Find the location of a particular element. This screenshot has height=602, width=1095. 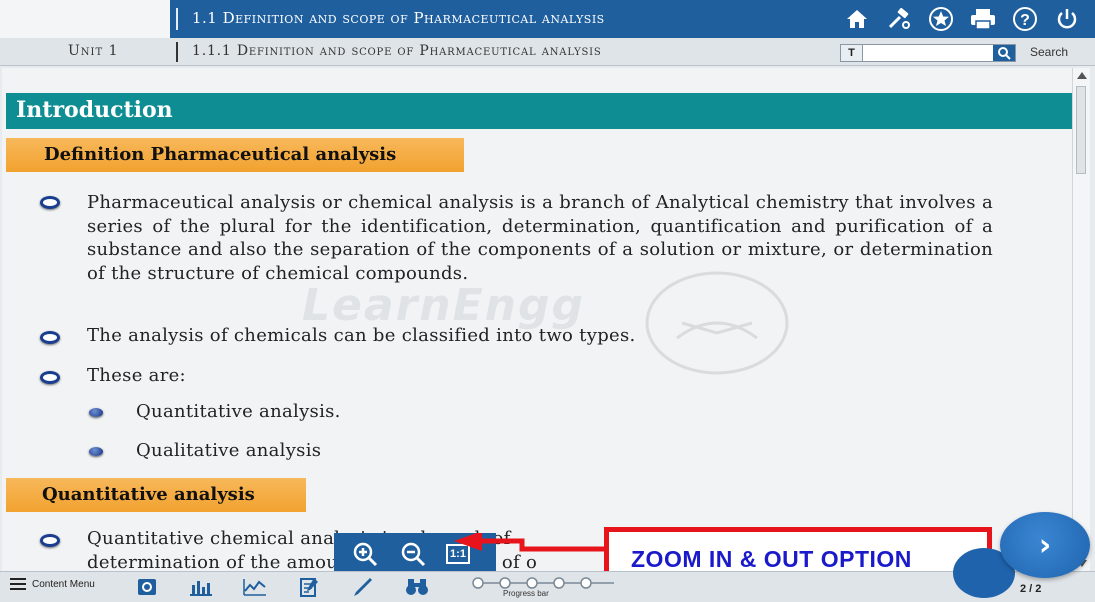

search-button is located at coordinates (1004, 53).